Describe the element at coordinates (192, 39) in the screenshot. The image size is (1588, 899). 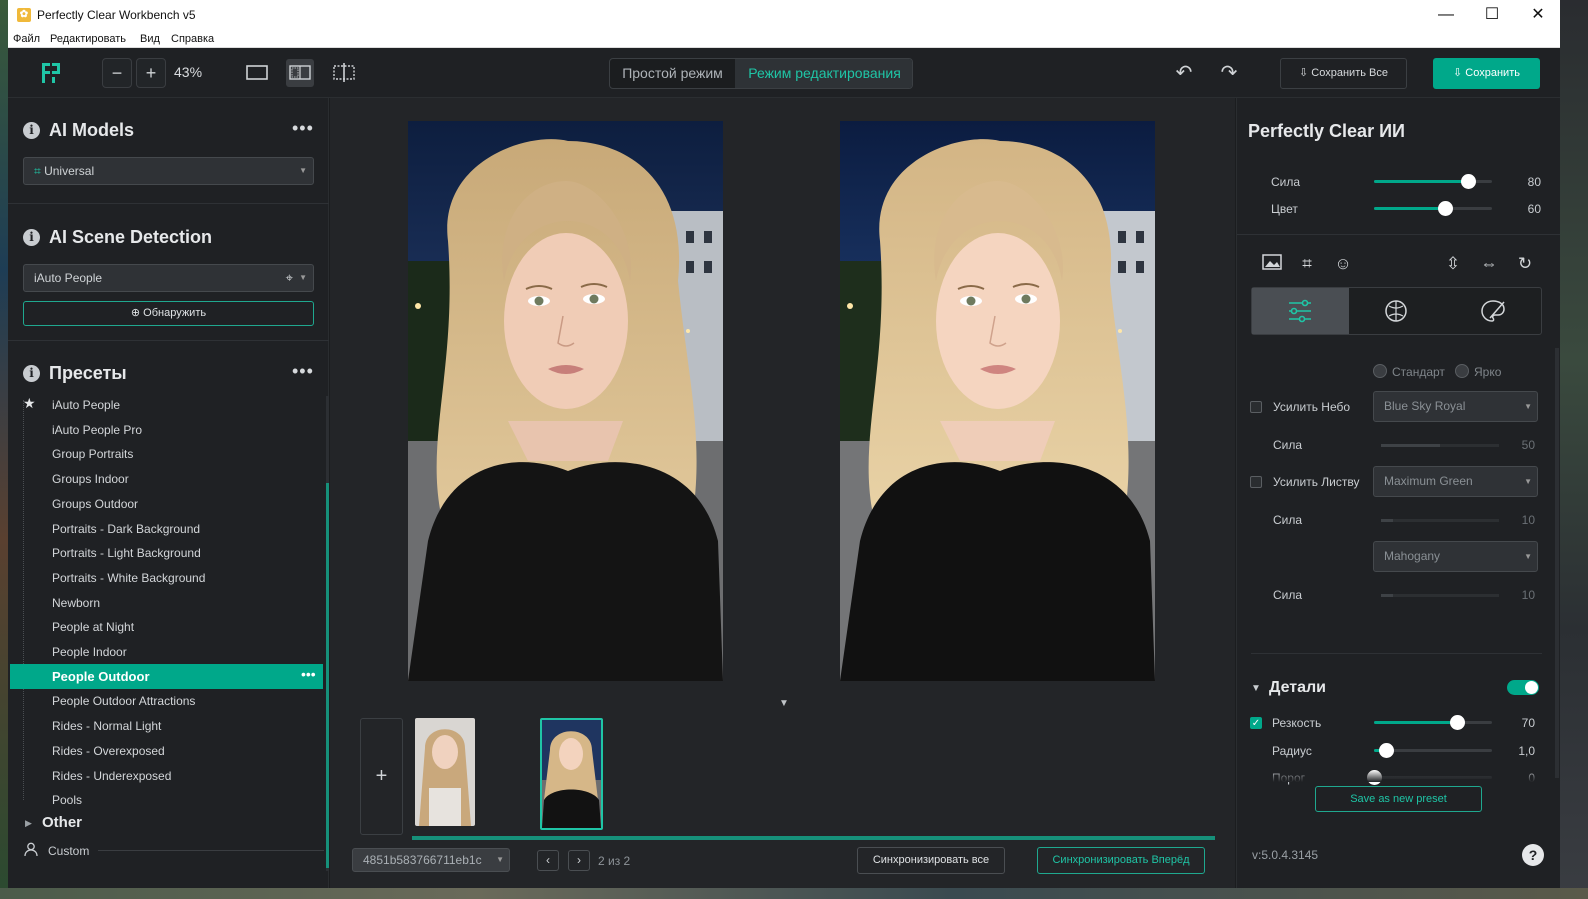
I see `menu-help: Справка` at that location.